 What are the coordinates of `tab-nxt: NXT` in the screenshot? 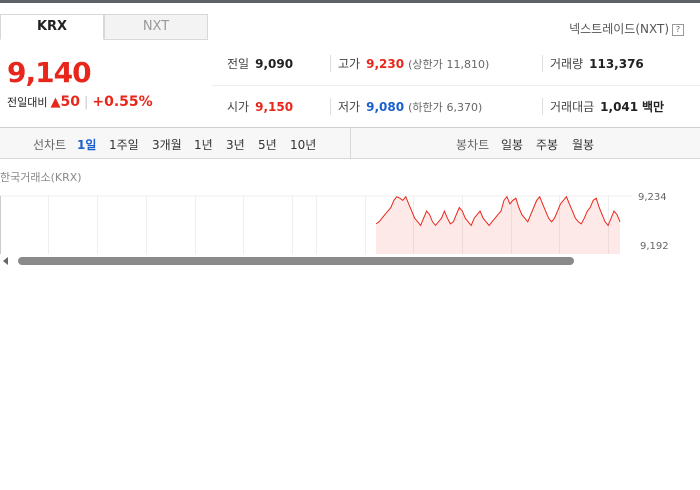 It's located at (156, 27).